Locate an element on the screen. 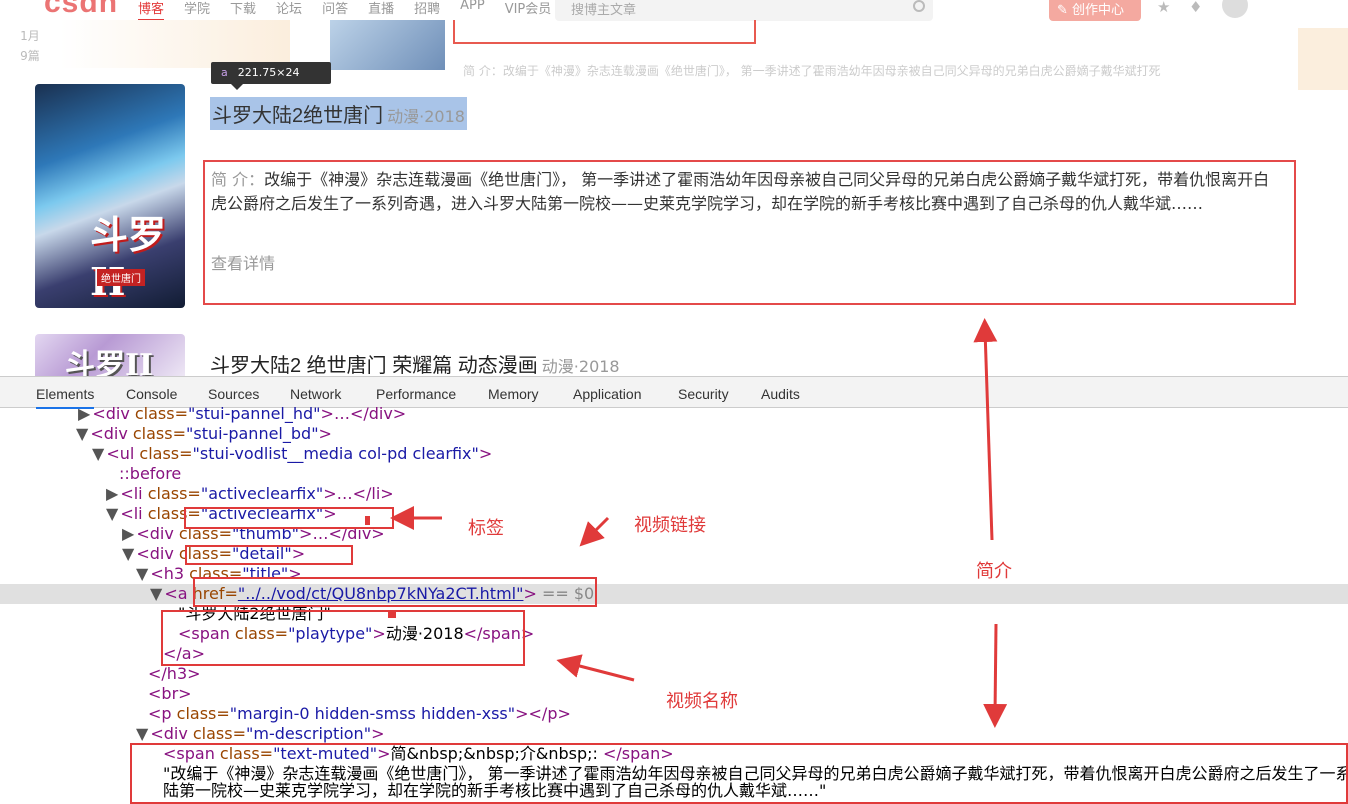  dom-node: ▼ <div class="m-description"> is located at coordinates (260, 734).